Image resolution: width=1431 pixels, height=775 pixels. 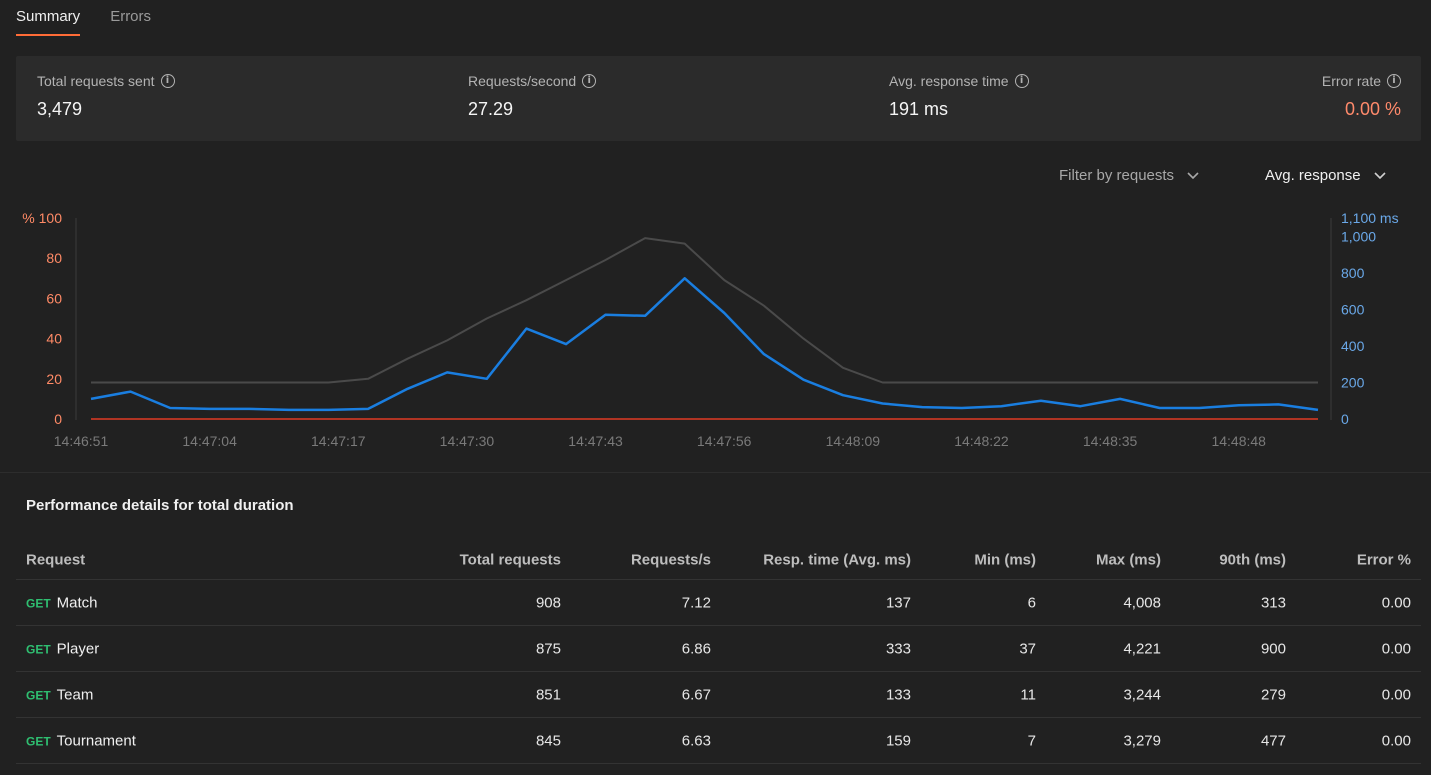 I want to click on cell-total: 875, so click(x=548, y=648).